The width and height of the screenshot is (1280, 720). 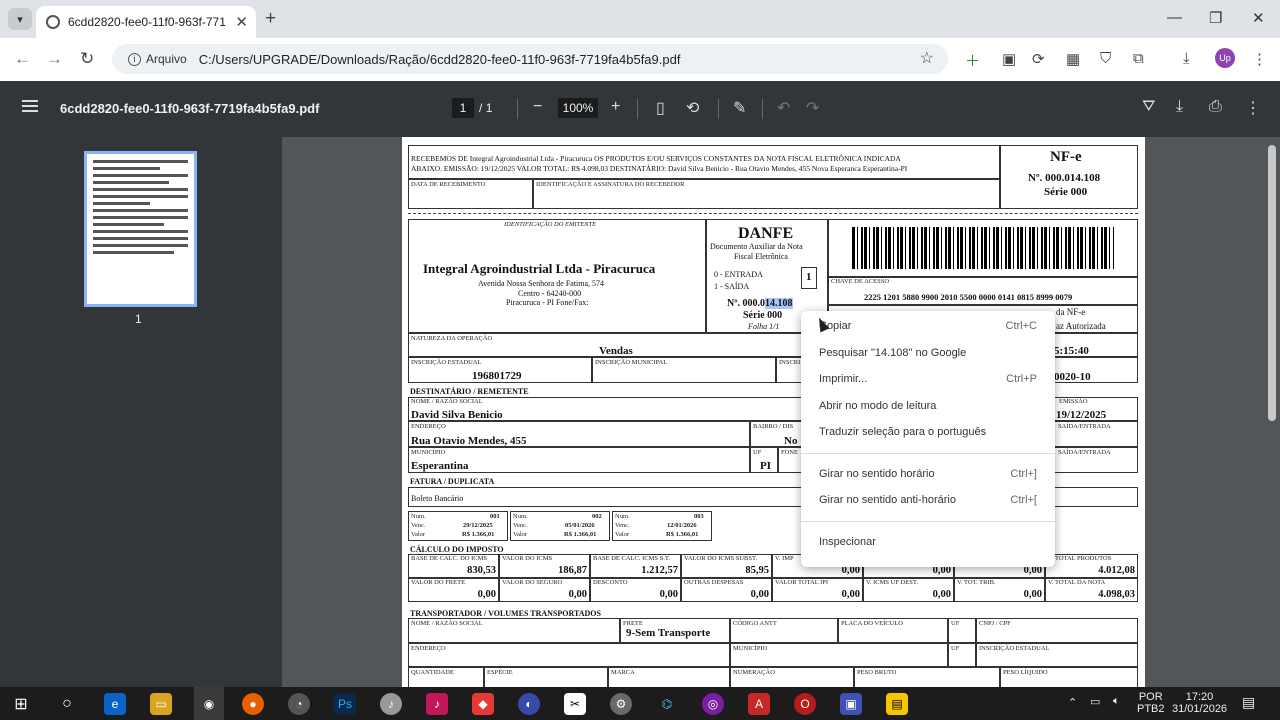 What do you see at coordinates (391, 704) in the screenshot?
I see `itunes-icon: ♪` at bounding box center [391, 704].